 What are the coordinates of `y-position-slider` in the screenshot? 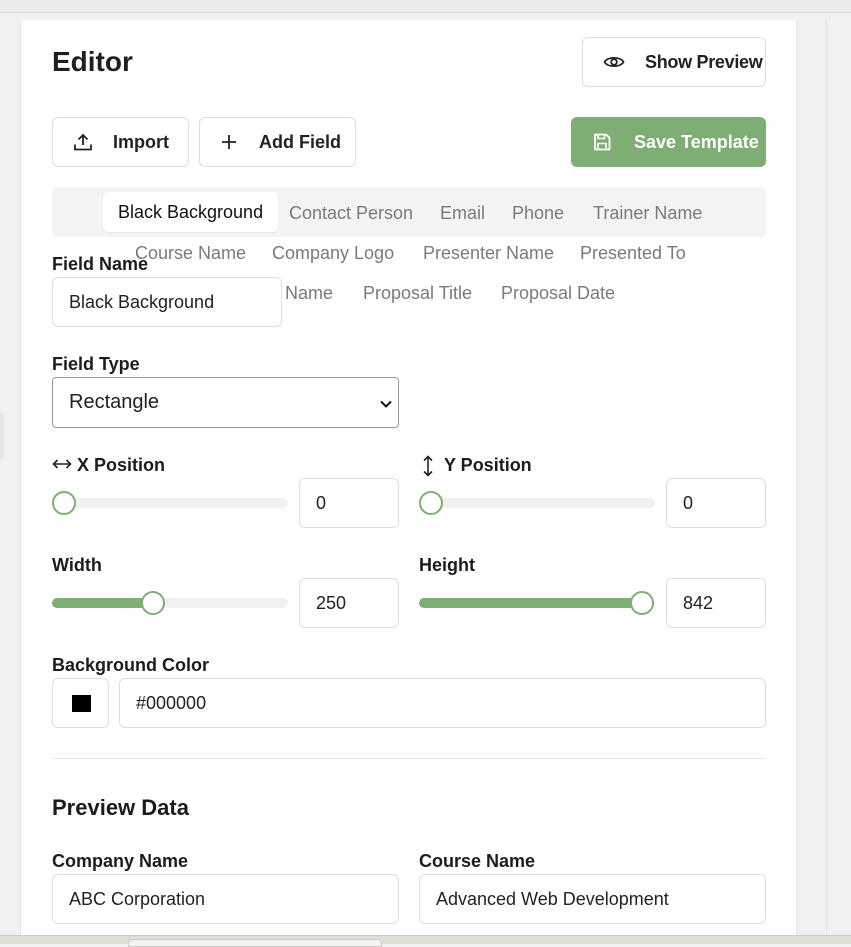 It's located at (537, 502).